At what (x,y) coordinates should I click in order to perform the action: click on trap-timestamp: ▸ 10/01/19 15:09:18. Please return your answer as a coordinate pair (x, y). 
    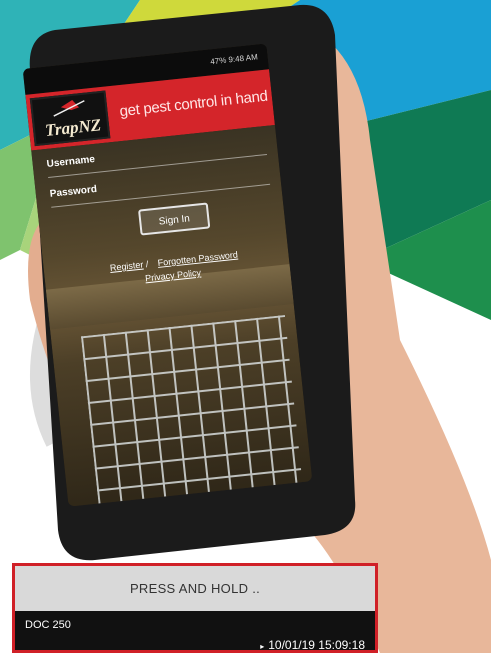
    Looking at the image, I should click on (312, 645).